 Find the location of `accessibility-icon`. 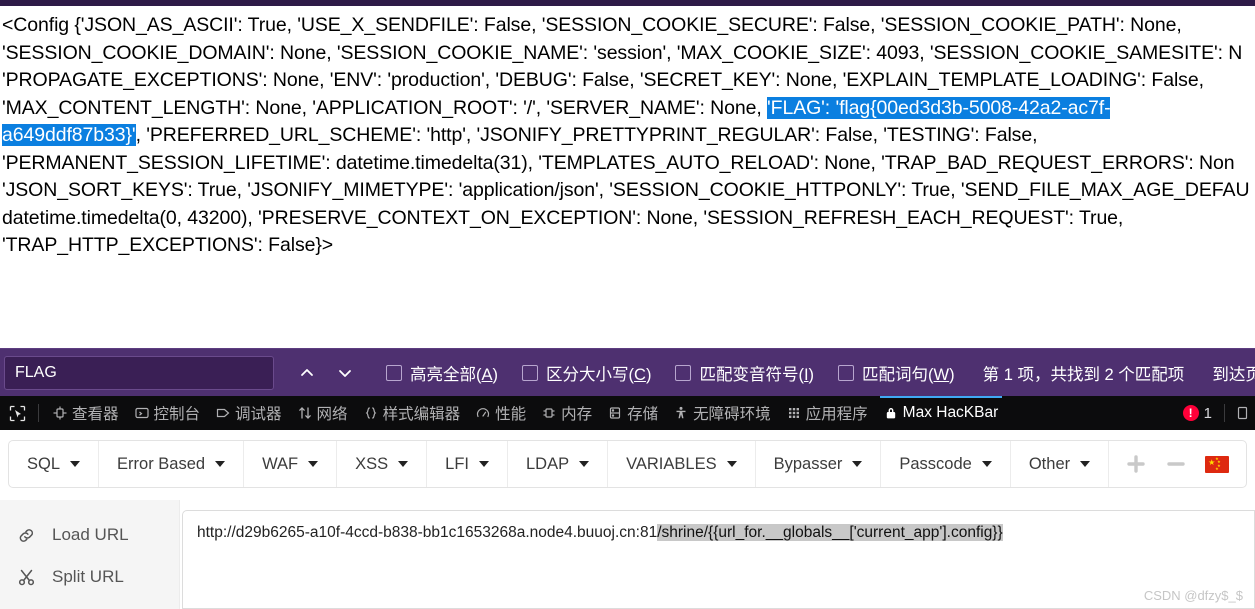

accessibility-icon is located at coordinates (681, 413).